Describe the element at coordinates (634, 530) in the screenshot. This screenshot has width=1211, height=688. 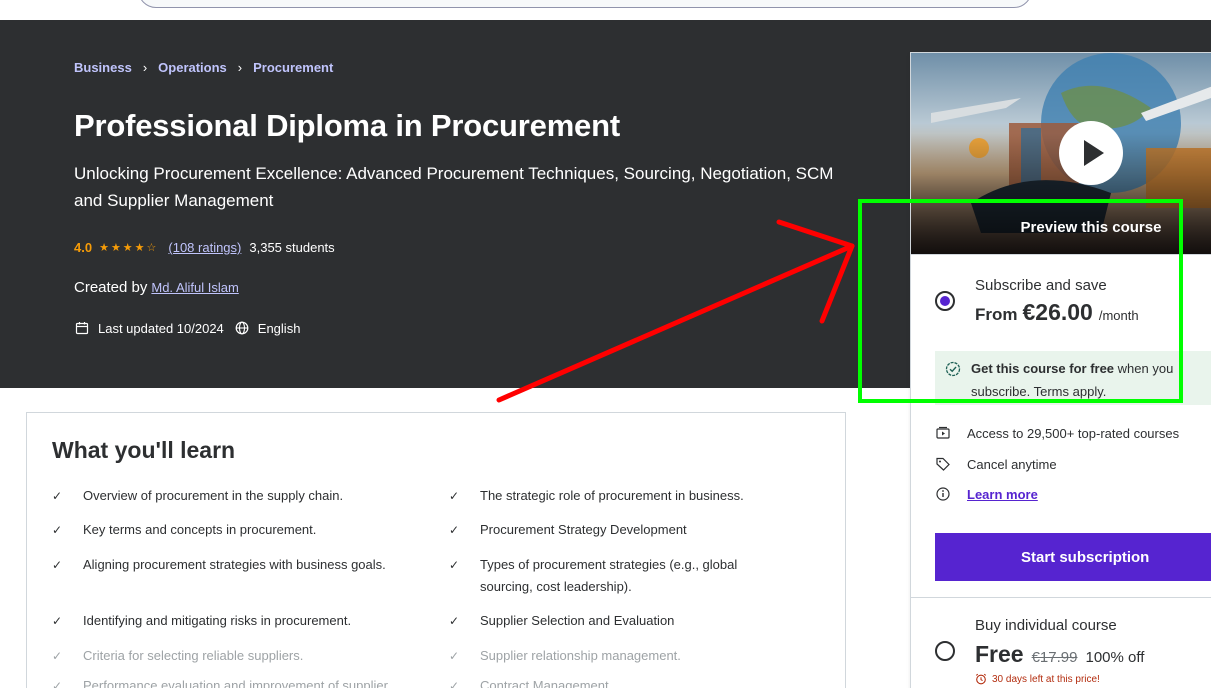
I see `list-item: ✓ Procurement Strategy Development` at that location.